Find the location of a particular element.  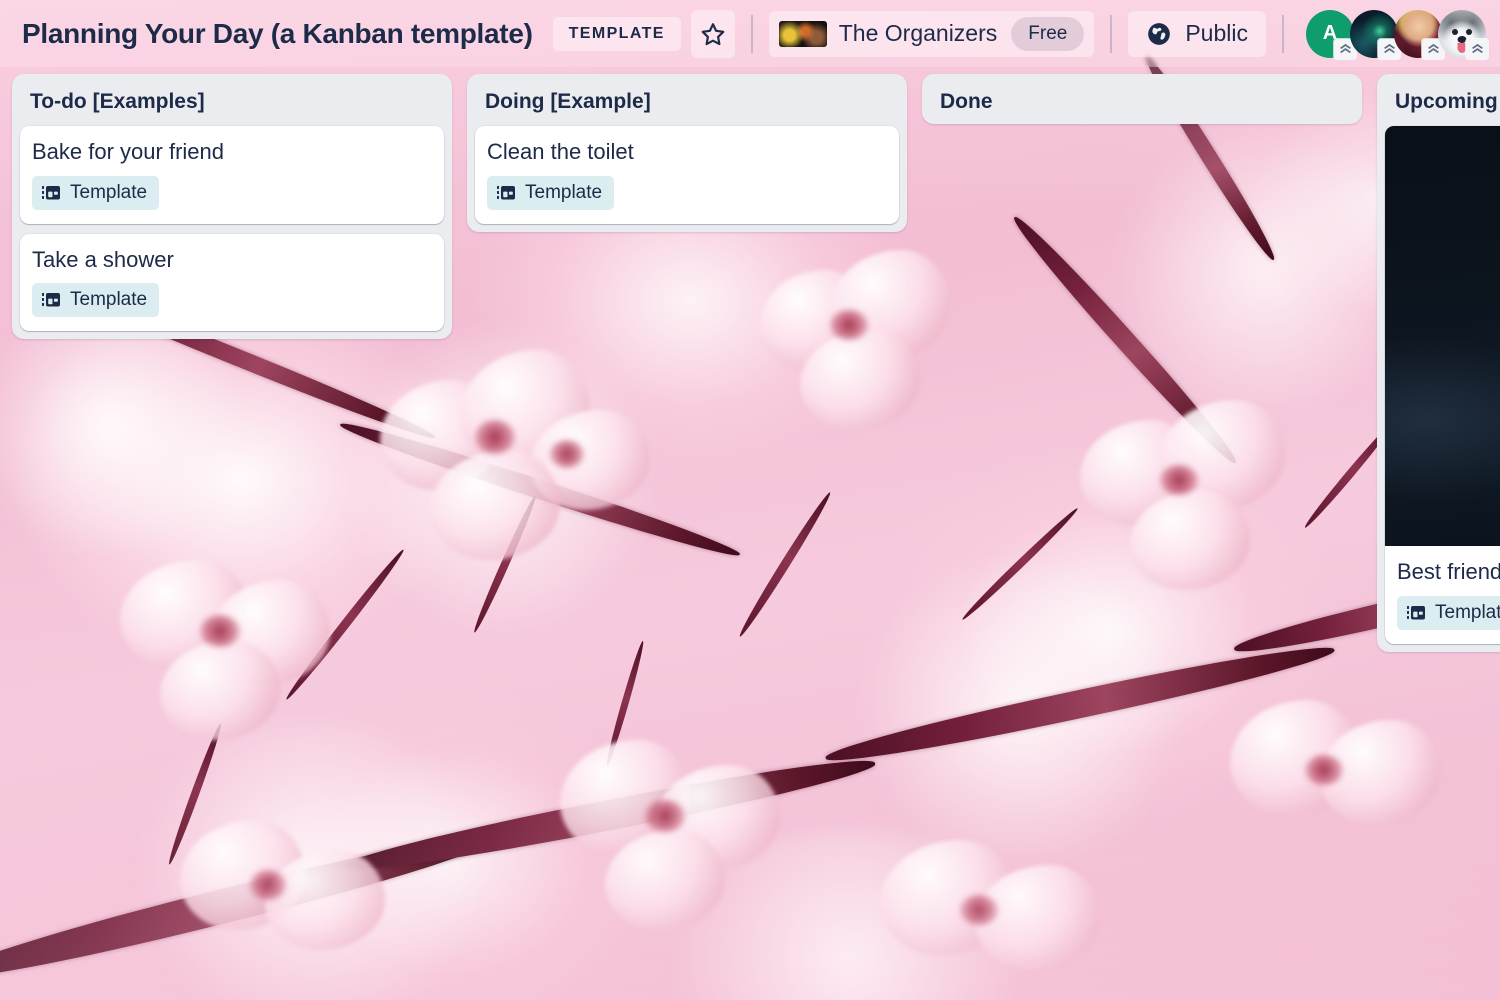

list-title: Doing [Example] is located at coordinates (687, 102).